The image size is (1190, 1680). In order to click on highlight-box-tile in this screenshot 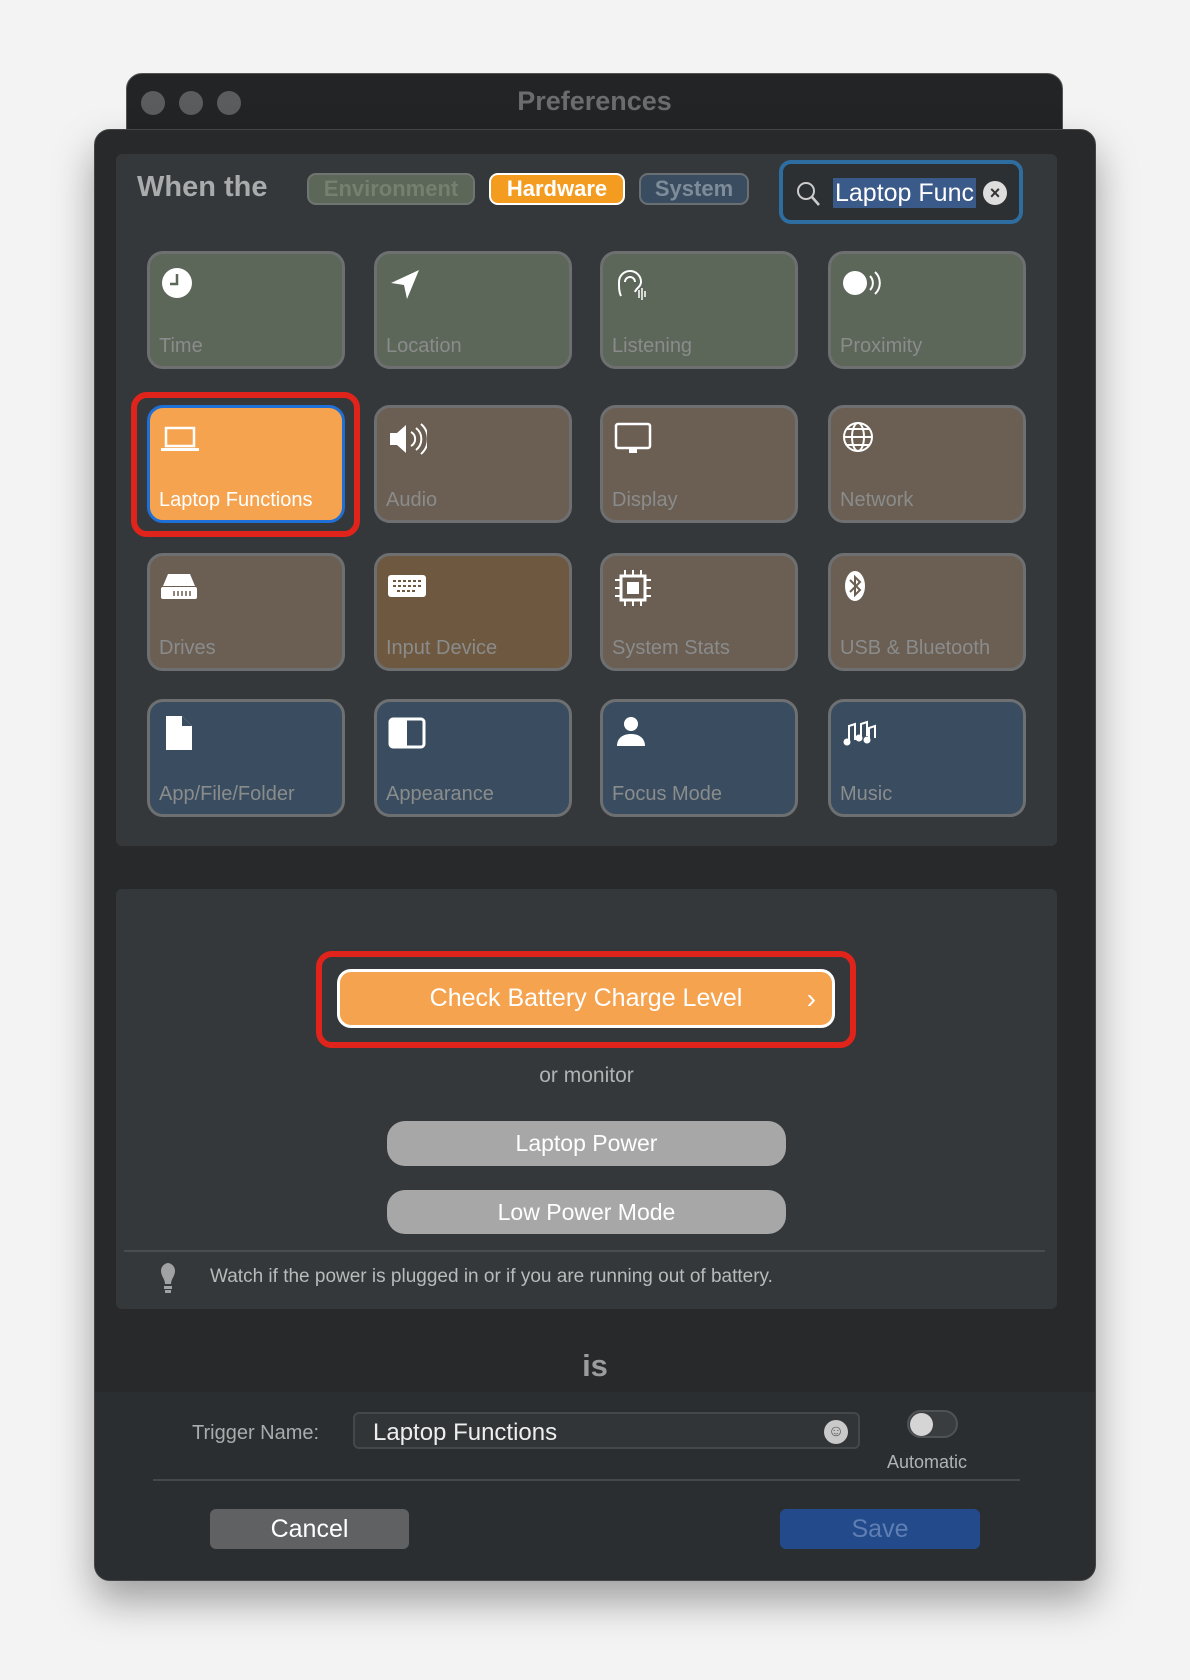, I will do `click(245, 464)`.